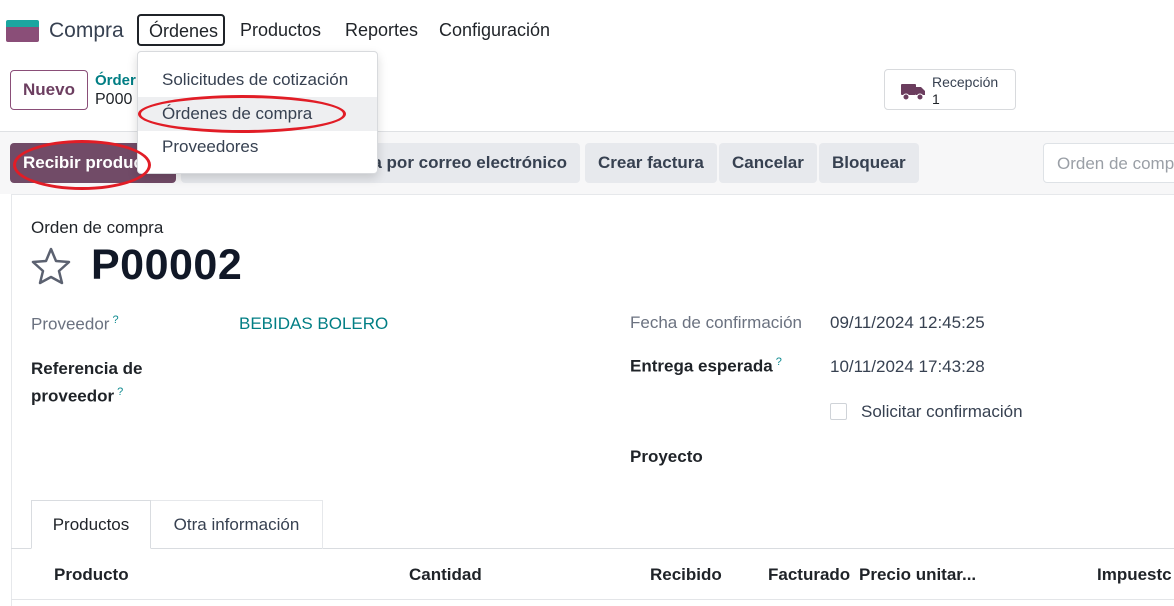 The height and width of the screenshot is (606, 1174). What do you see at coordinates (257, 147) in the screenshot?
I see `menu-item-proveedores: Proveedores` at bounding box center [257, 147].